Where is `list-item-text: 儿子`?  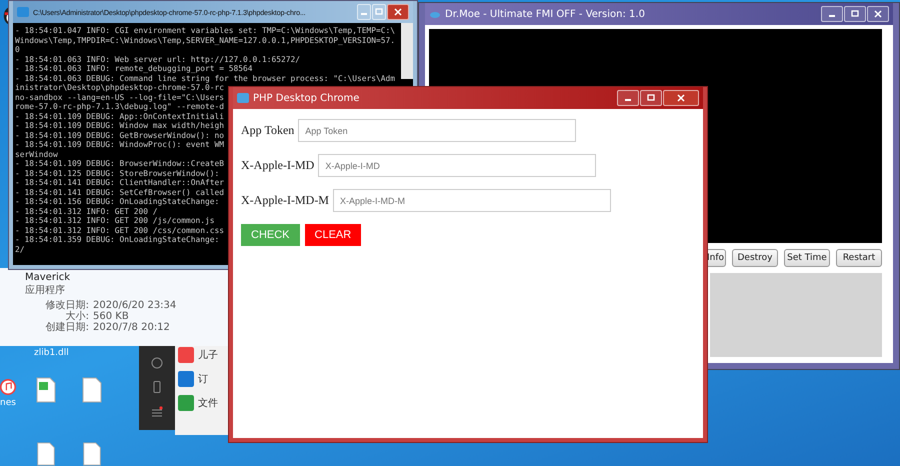
list-item-text: 儿子 is located at coordinates (208, 355).